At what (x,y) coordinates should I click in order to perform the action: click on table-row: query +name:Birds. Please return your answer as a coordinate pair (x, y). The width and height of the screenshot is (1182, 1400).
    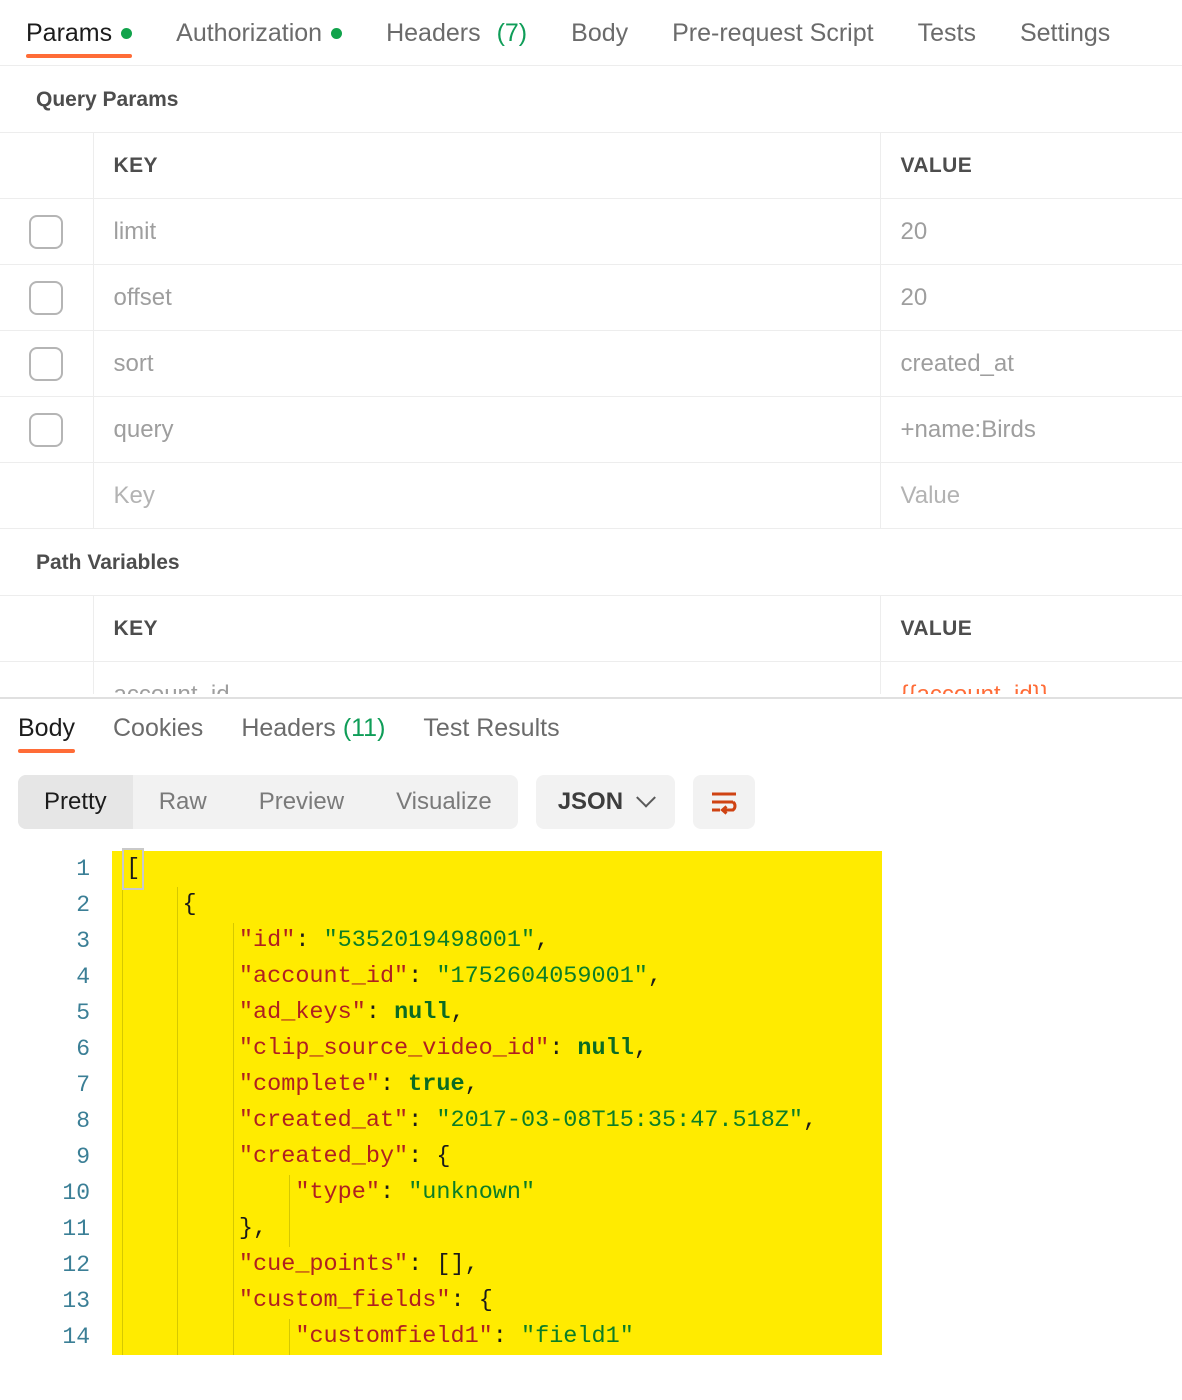
    Looking at the image, I should click on (591, 429).